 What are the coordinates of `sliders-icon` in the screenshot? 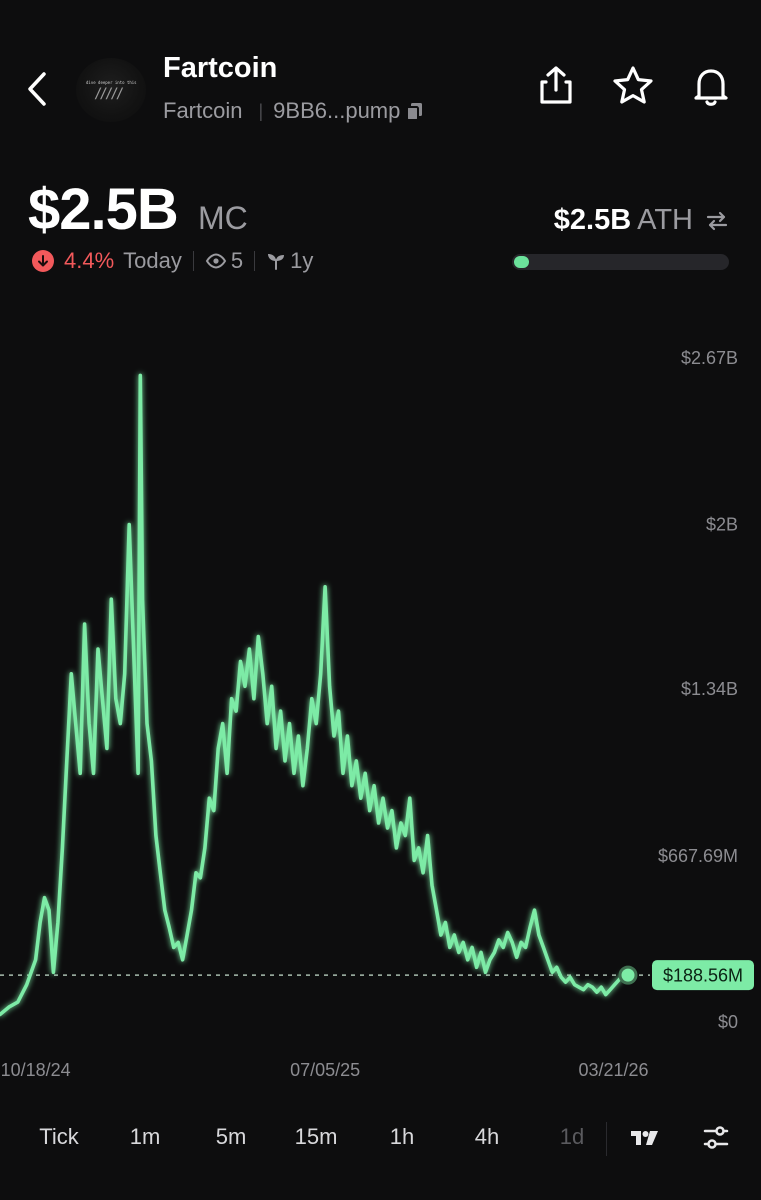 It's located at (716, 1137).